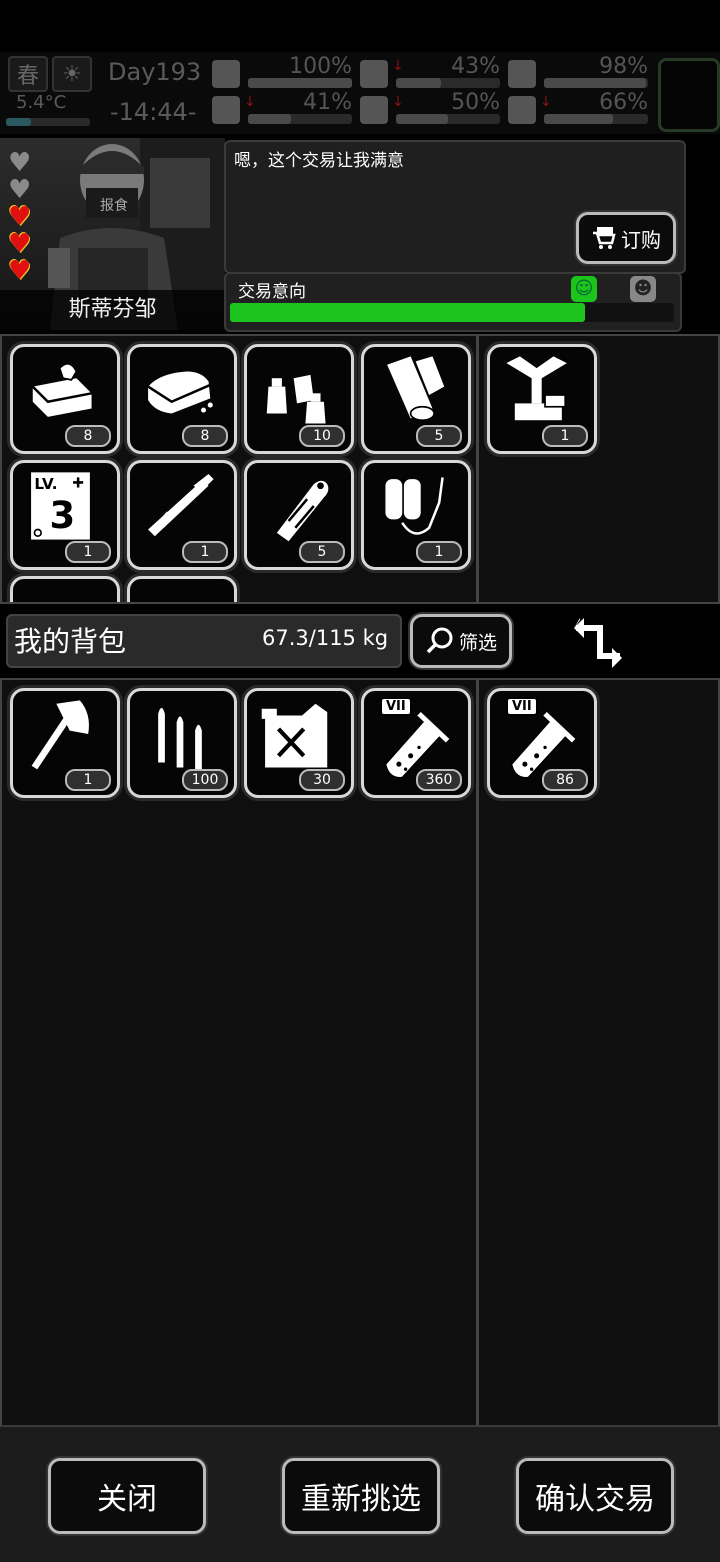 This screenshot has height=1562, width=720. I want to click on trade-intent-label: 交易意向, so click(272, 292).